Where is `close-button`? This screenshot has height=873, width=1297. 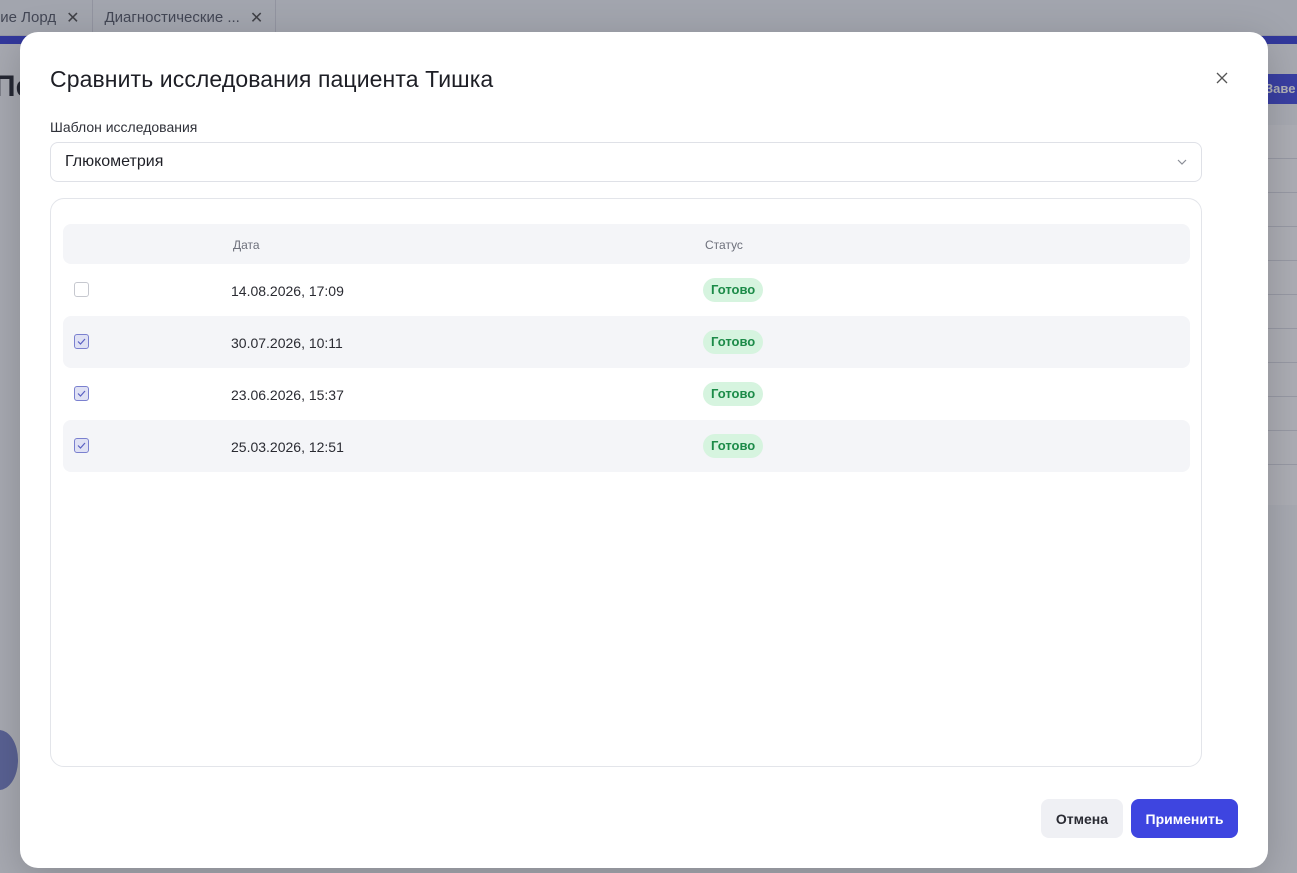 close-button is located at coordinates (1222, 78).